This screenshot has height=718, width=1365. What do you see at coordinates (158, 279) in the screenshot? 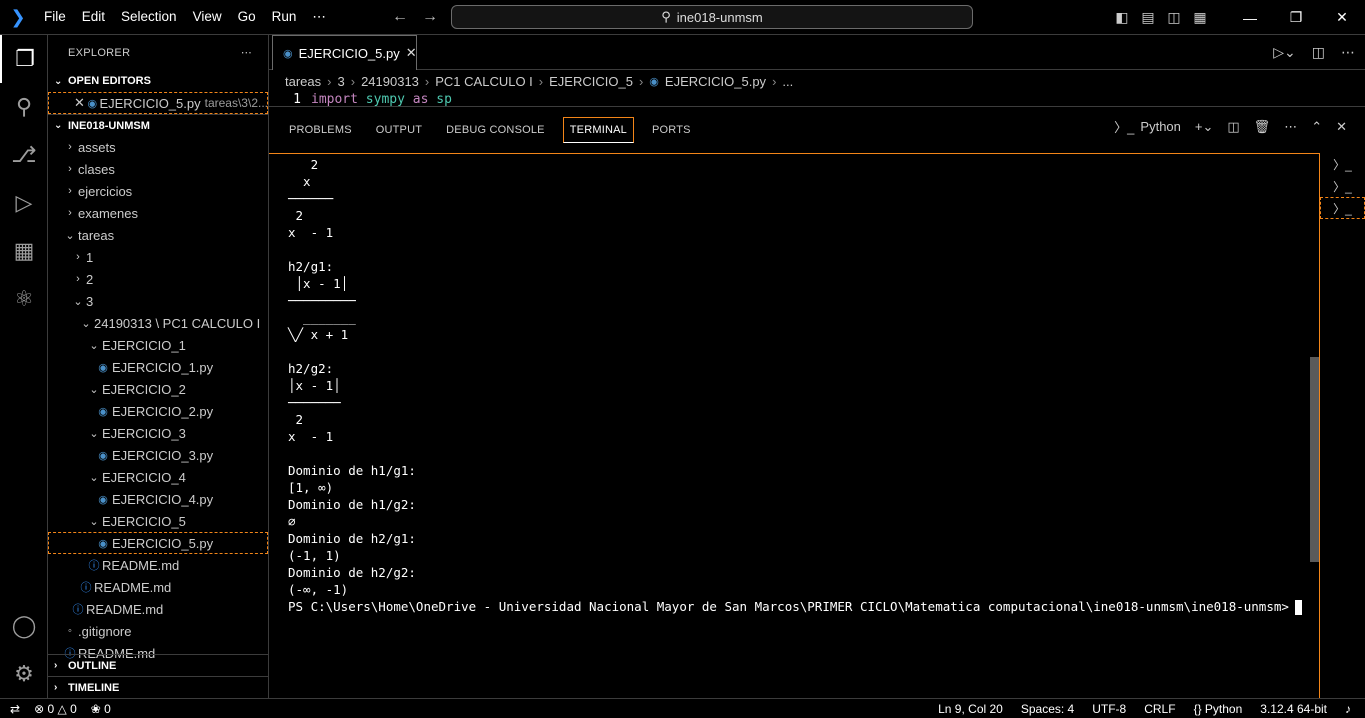
I see `tree-folder: › 2` at bounding box center [158, 279].